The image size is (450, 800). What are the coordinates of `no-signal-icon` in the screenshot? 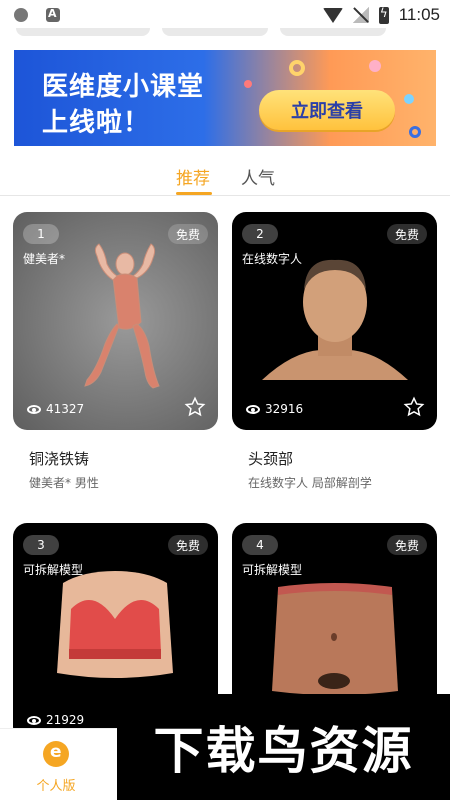 It's located at (360, 15).